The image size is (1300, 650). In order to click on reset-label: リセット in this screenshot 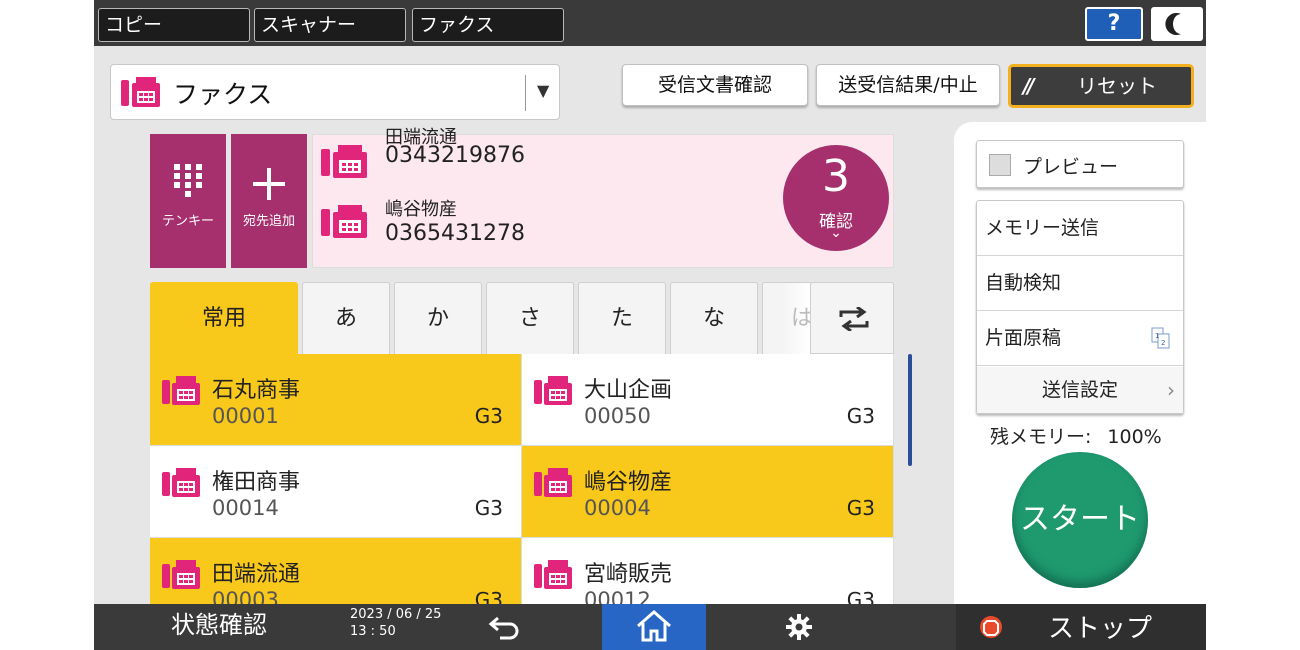, I will do `click(1117, 86)`.